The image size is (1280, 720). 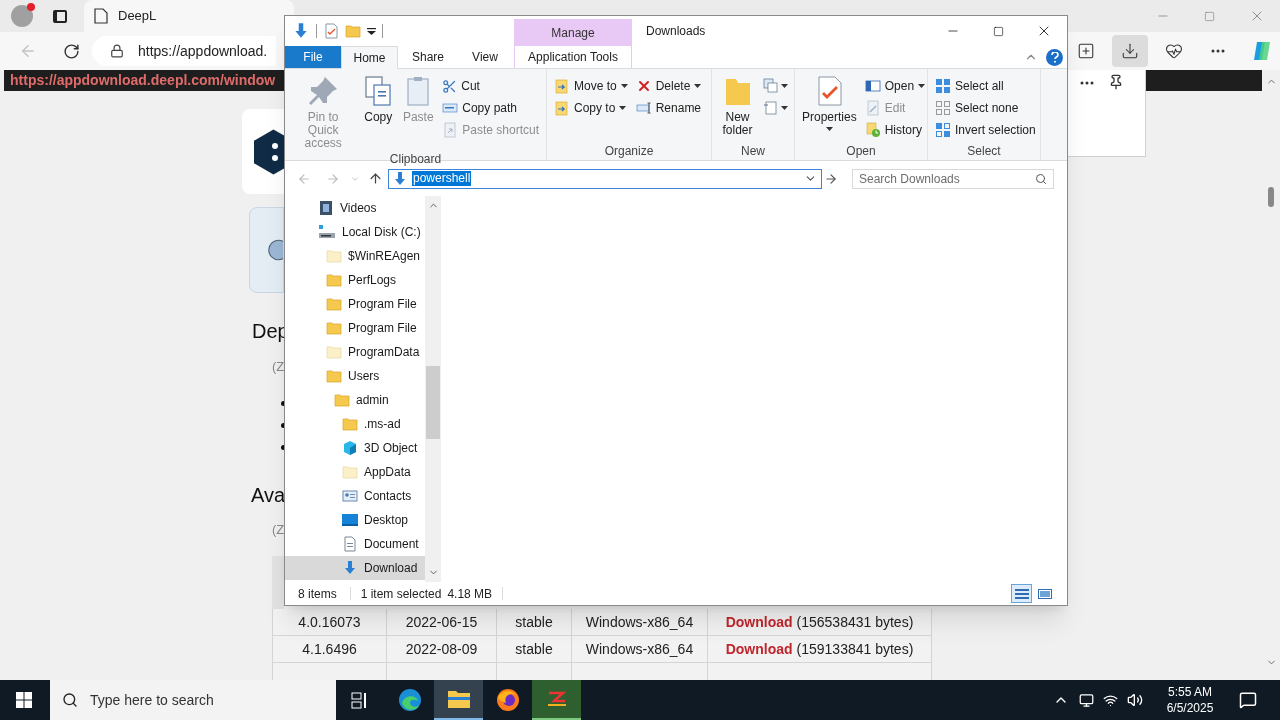 I want to click on windows-icon, so click(x=24, y=700).